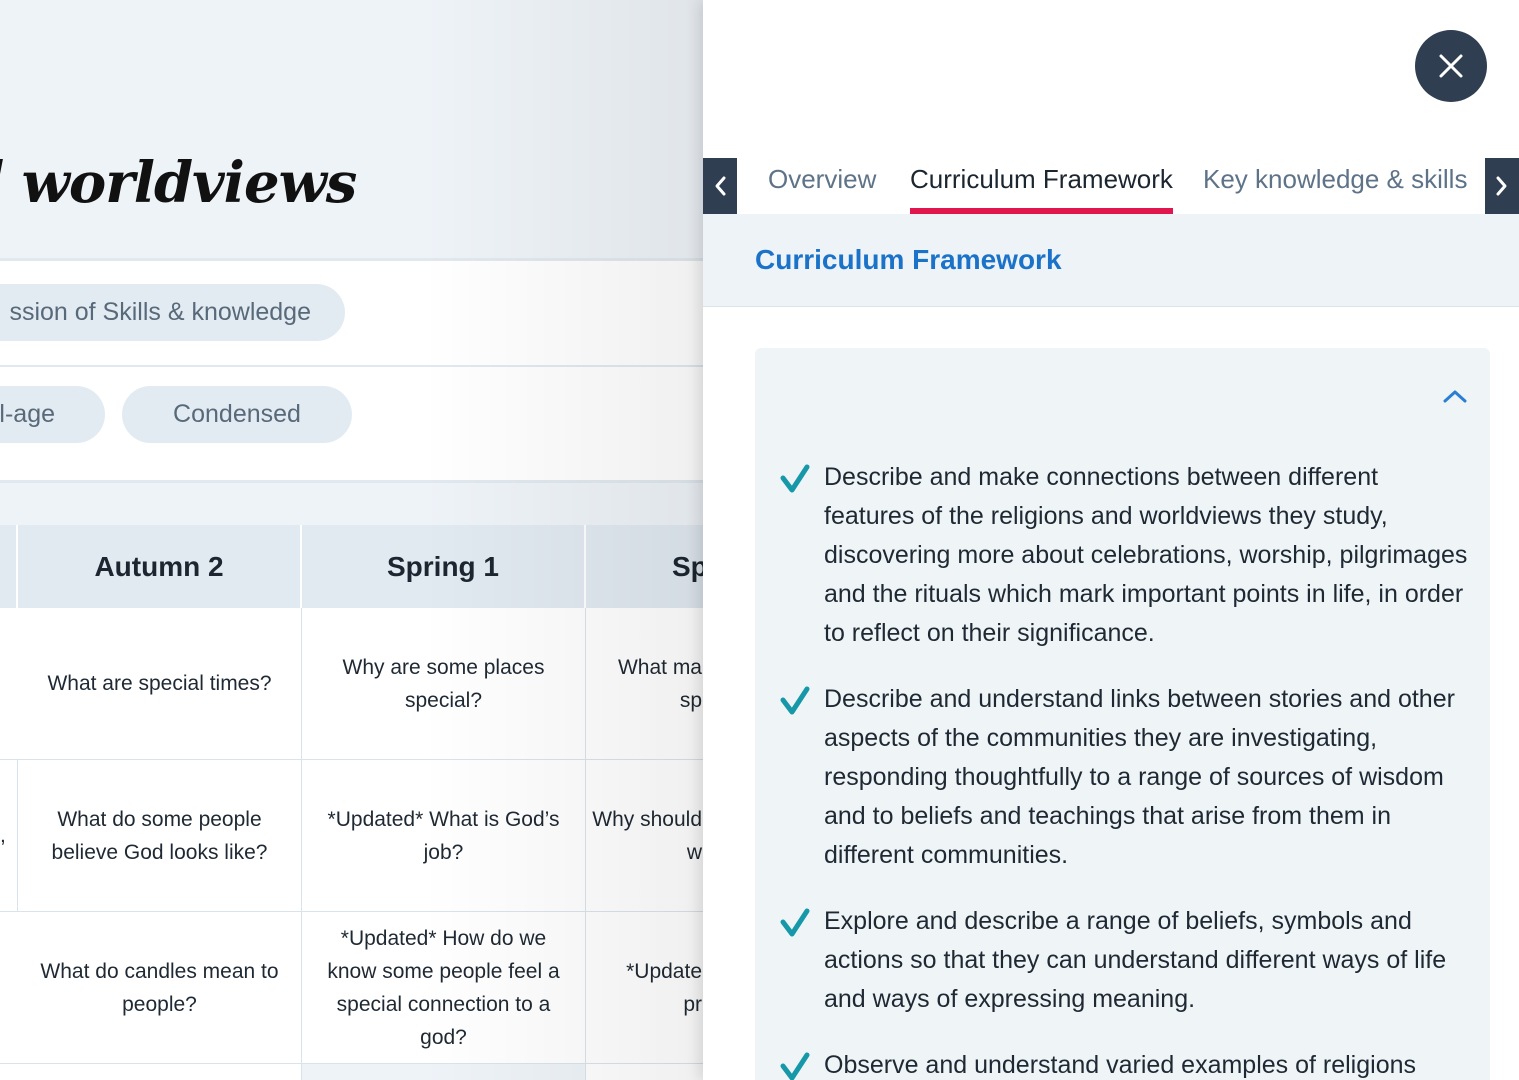 The width and height of the screenshot is (1519, 1080). What do you see at coordinates (160, 684) in the screenshot?
I see `table-cell: What are special times?` at bounding box center [160, 684].